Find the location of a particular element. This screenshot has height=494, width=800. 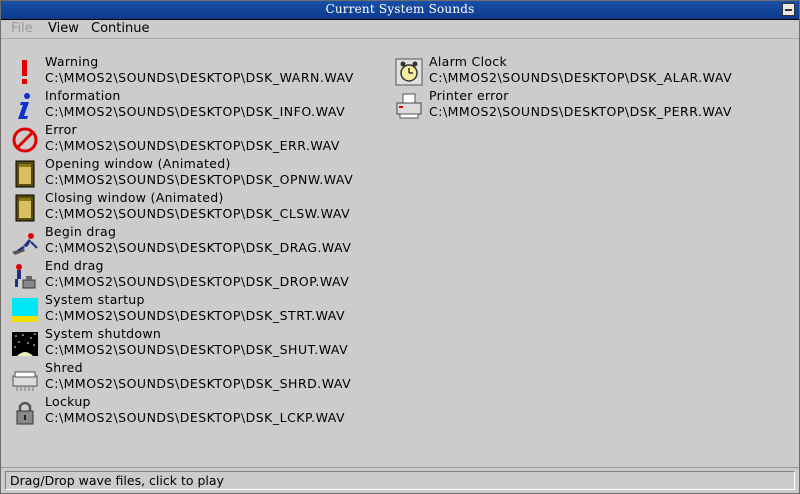

menu-file: File is located at coordinates (22, 28).